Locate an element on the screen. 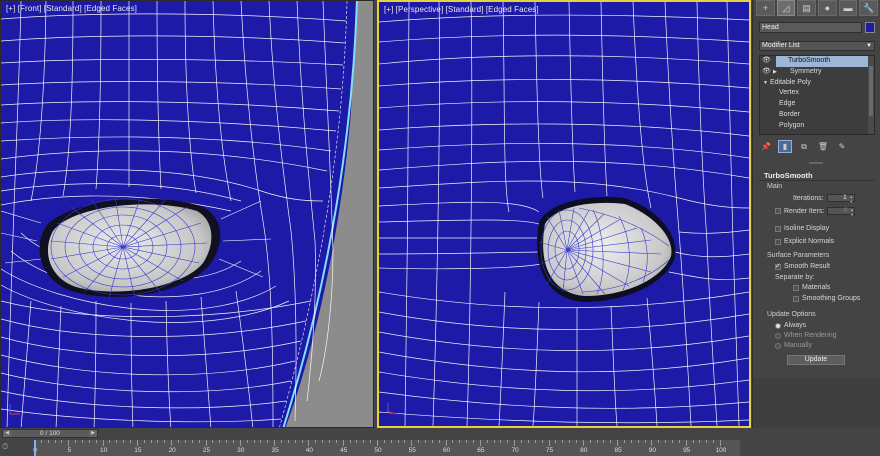  stack-item-vertex: Vertex is located at coordinates (817, 93).